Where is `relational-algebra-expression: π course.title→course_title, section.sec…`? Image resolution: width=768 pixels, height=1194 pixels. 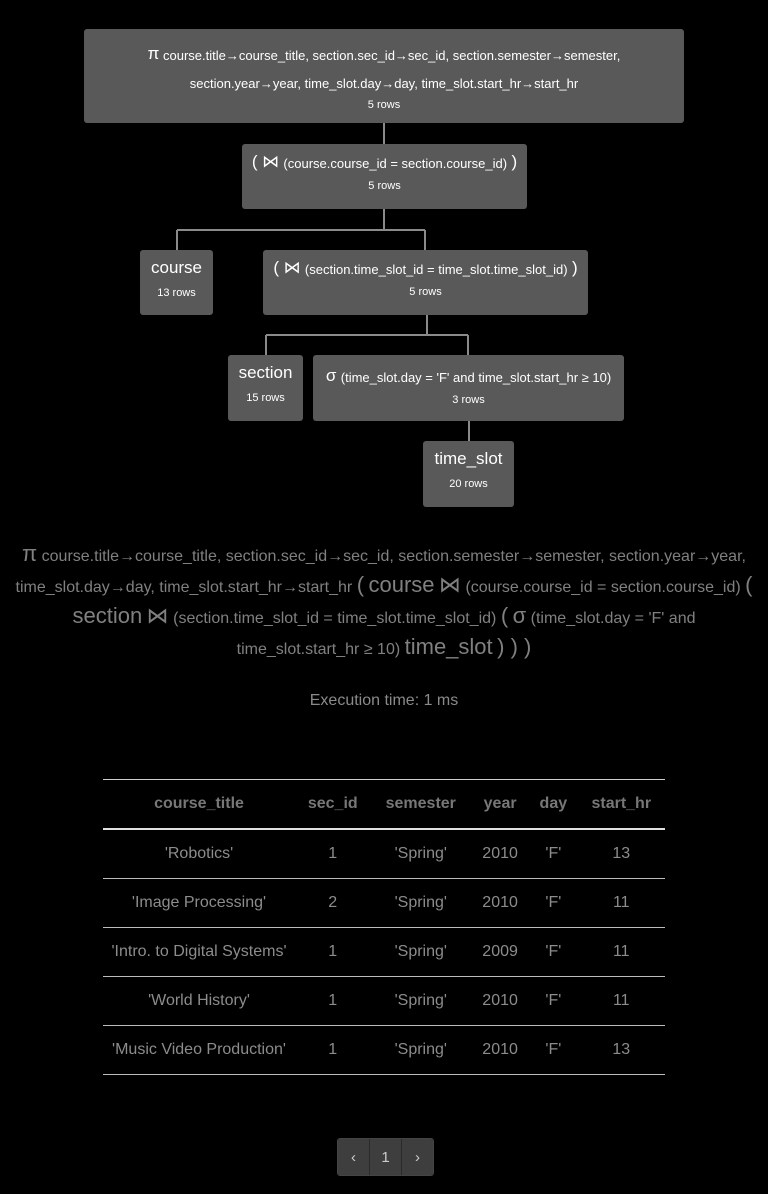 relational-algebra-expression: π course.title→course_title, section.sec… is located at coordinates (384, 602).